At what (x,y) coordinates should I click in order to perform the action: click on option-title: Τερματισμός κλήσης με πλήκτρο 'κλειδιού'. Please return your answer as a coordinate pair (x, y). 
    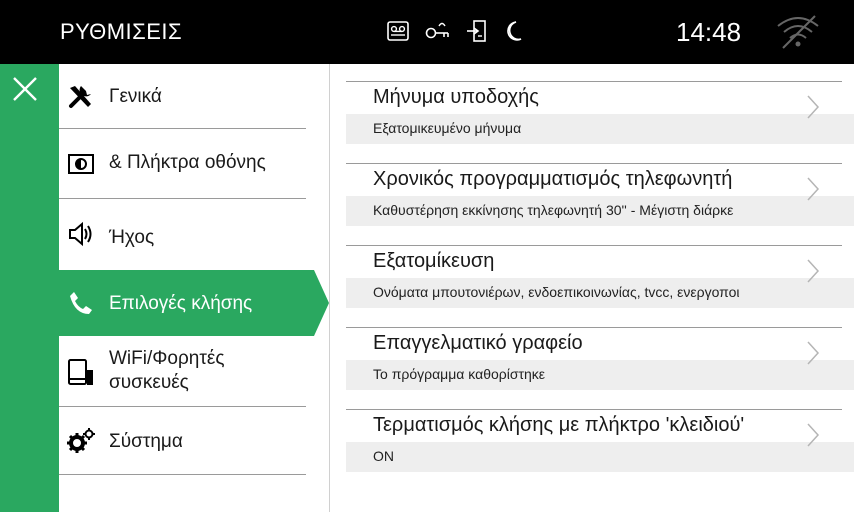
    Looking at the image, I should click on (559, 425).